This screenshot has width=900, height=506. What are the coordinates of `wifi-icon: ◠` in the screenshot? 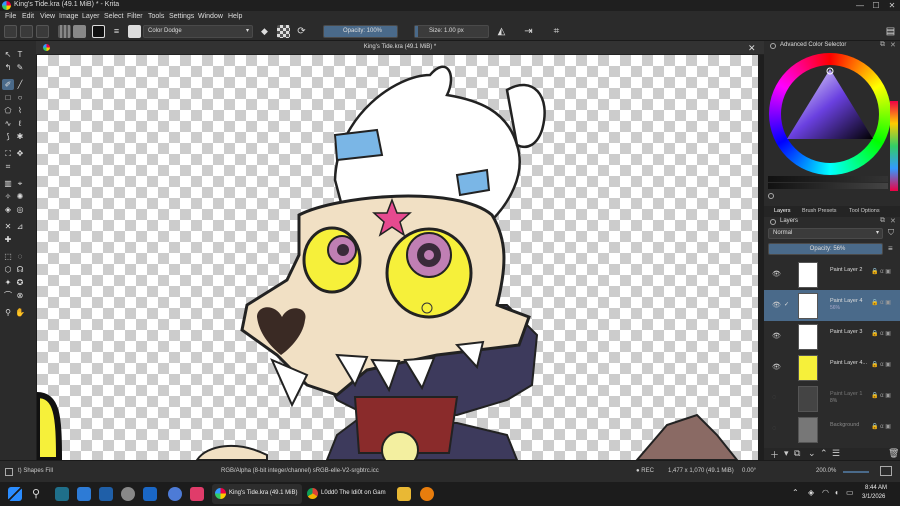 It's located at (825, 492).